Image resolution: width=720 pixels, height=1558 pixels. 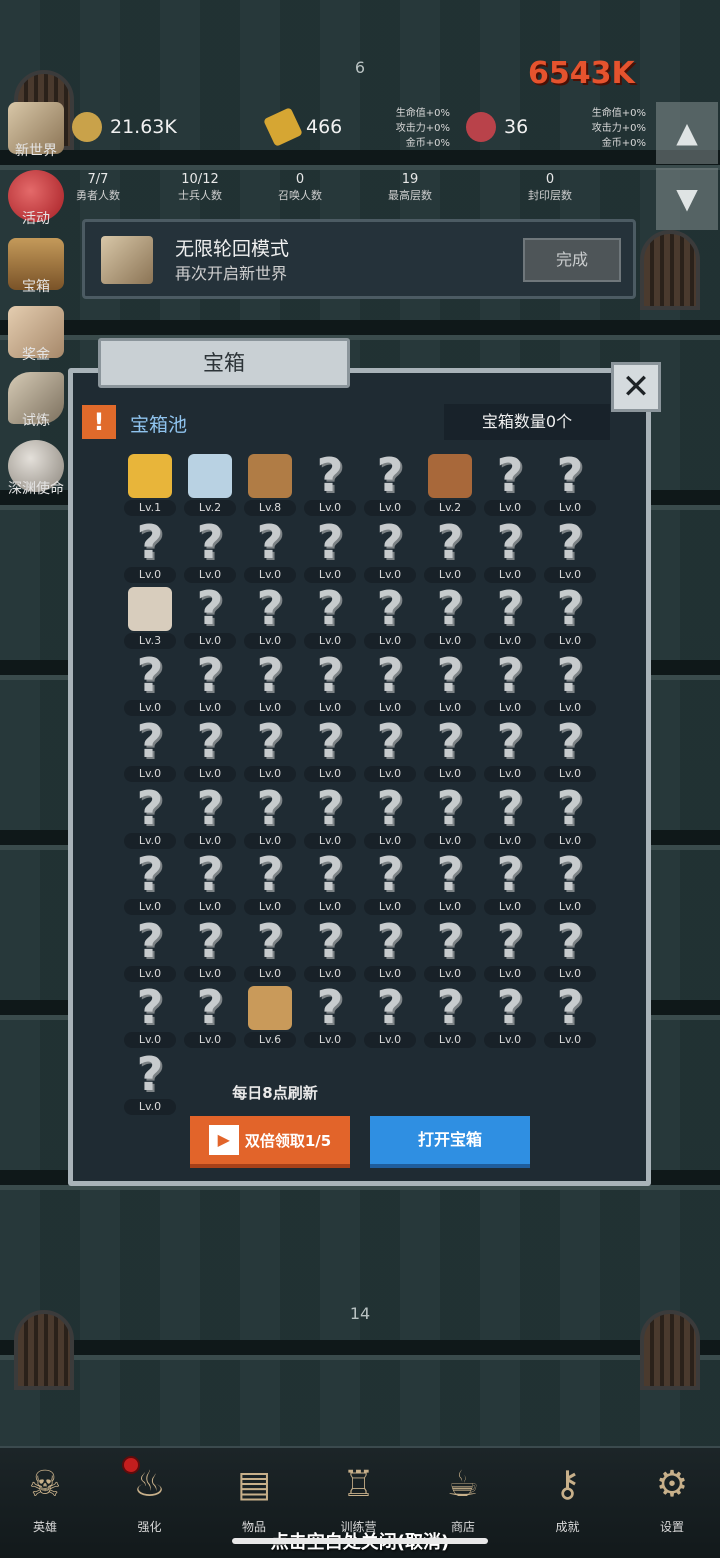 What do you see at coordinates (270, 1015) in the screenshot?
I see `chest-item: Lv.6` at bounding box center [270, 1015].